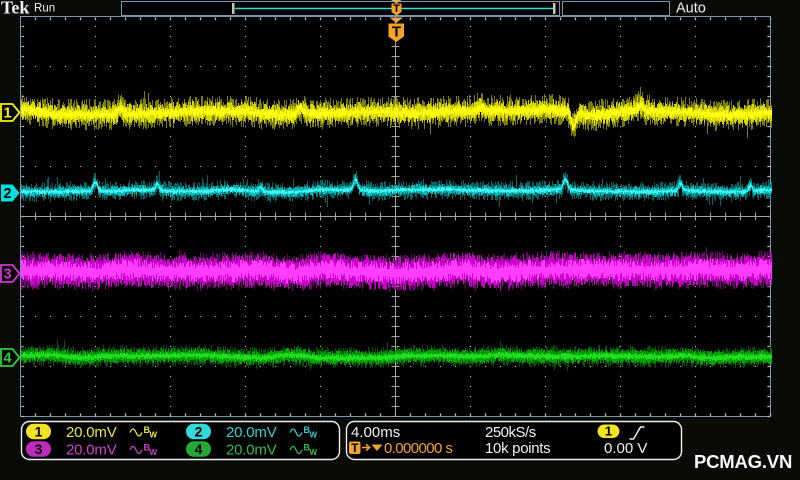 The width and height of the screenshot is (800, 480). What do you see at coordinates (517, 448) in the screenshot?
I see `svg-text: 10k points` at bounding box center [517, 448].